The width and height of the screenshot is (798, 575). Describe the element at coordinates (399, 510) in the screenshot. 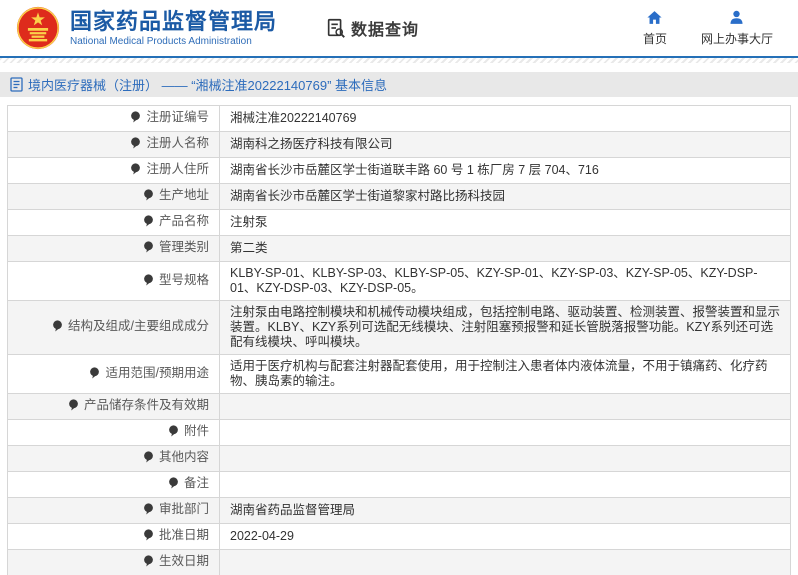

I see `table-row: 审批部门 湖南省药品监督管理局` at that location.